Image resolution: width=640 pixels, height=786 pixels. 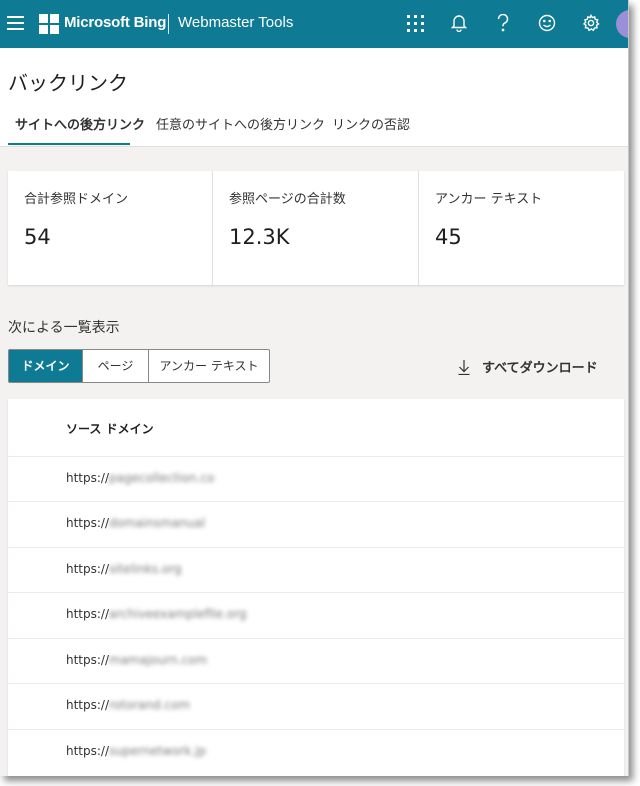 I want to click on metric-value: 45, so click(x=448, y=237).